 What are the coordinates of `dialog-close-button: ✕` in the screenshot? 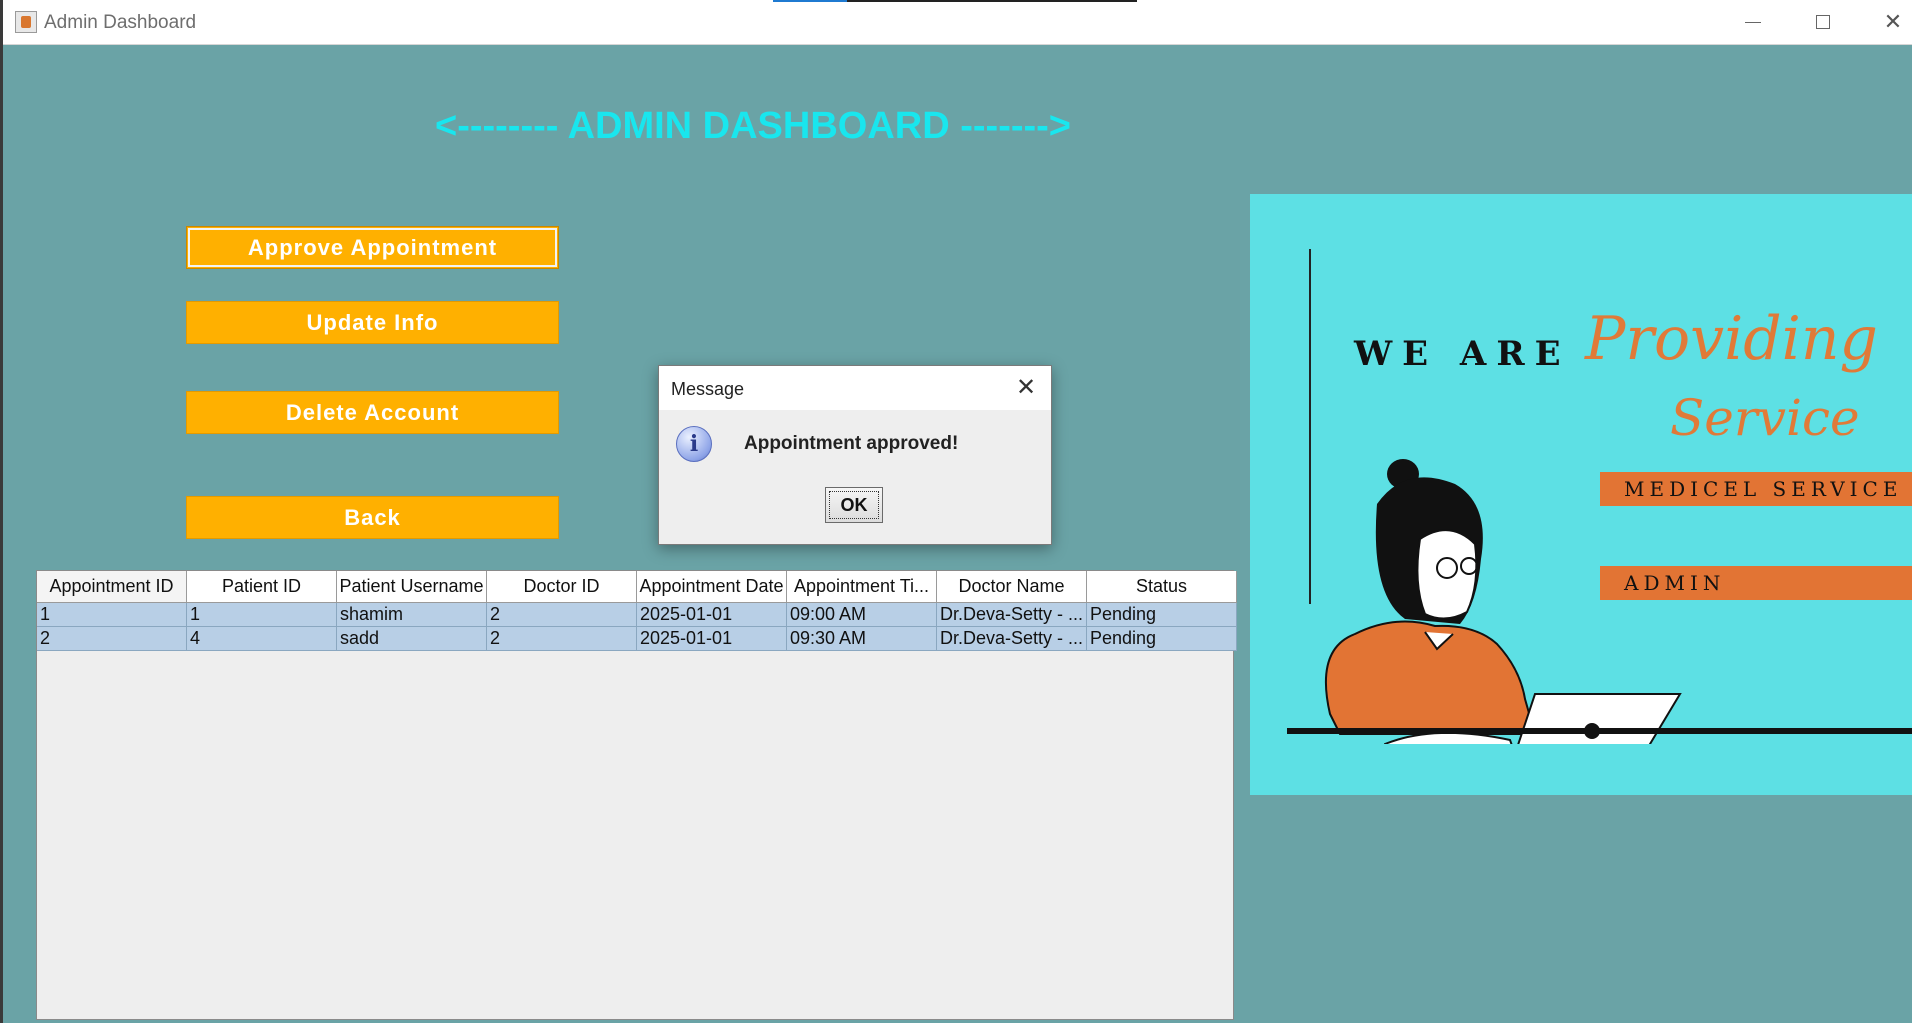 It's located at (1026, 387).